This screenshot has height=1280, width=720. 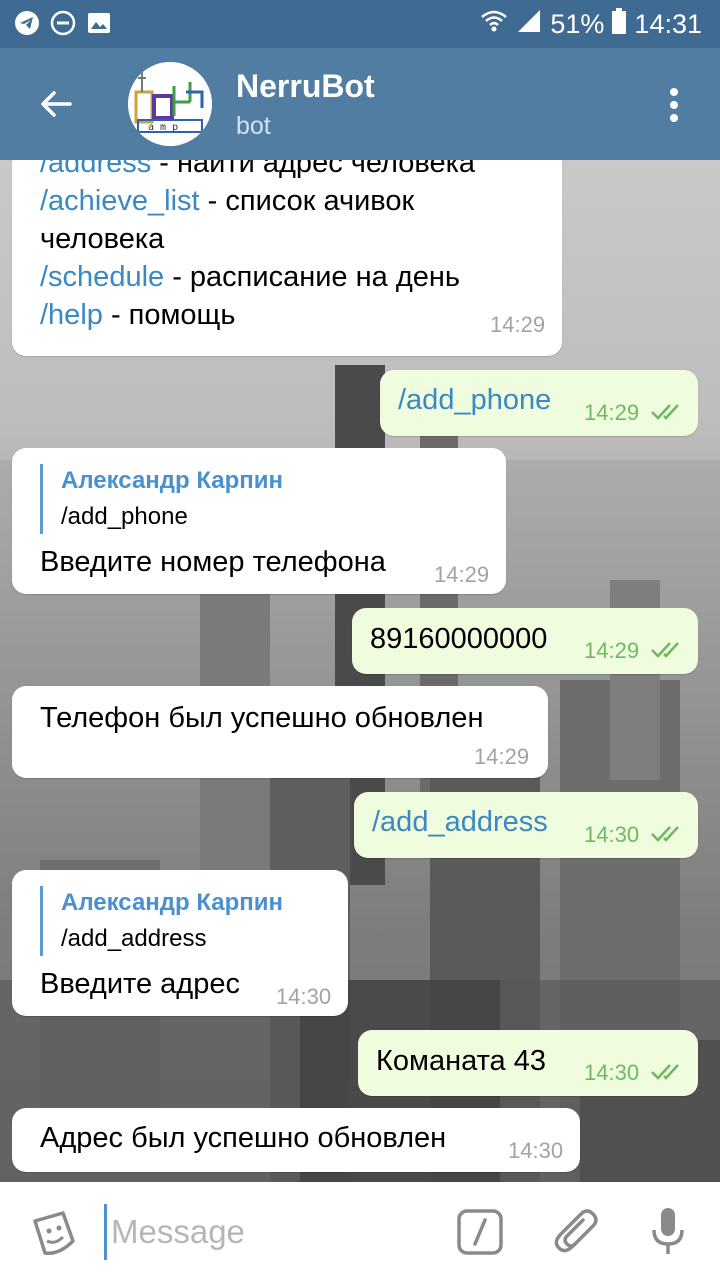 I want to click on message-bubble-outgoing: 89160000000 14:29, so click(x=525, y=641).